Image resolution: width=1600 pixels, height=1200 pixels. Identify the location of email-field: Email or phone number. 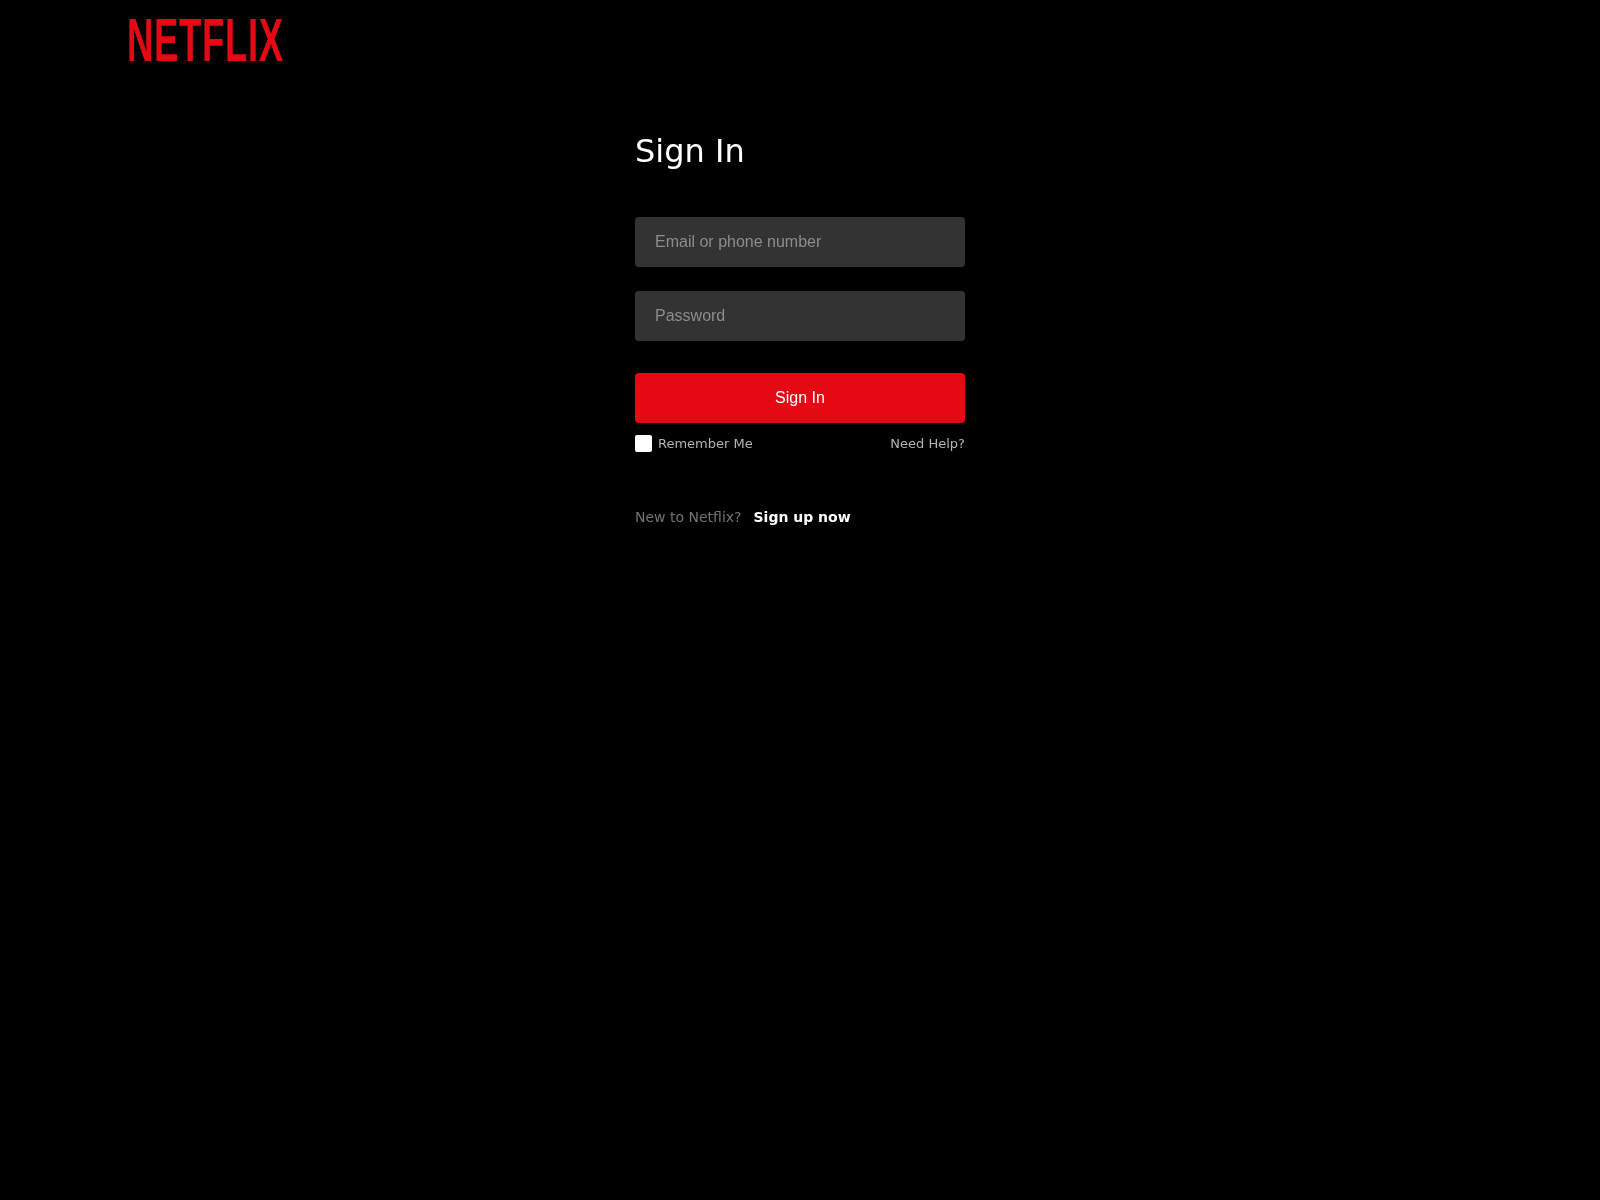
(800, 242).